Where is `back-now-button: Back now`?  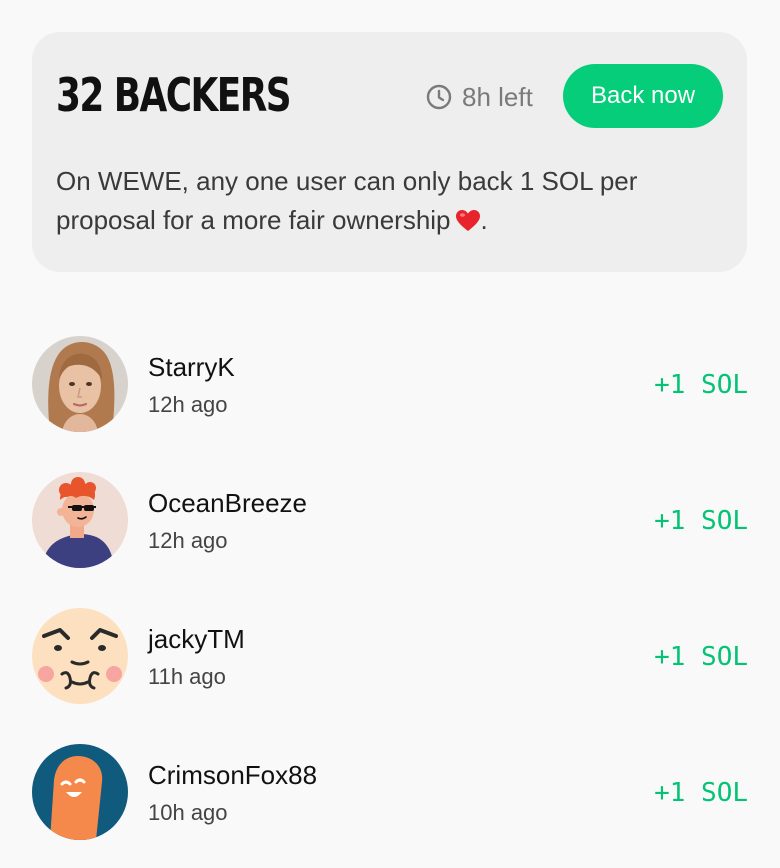 back-now-button: Back now is located at coordinates (643, 96).